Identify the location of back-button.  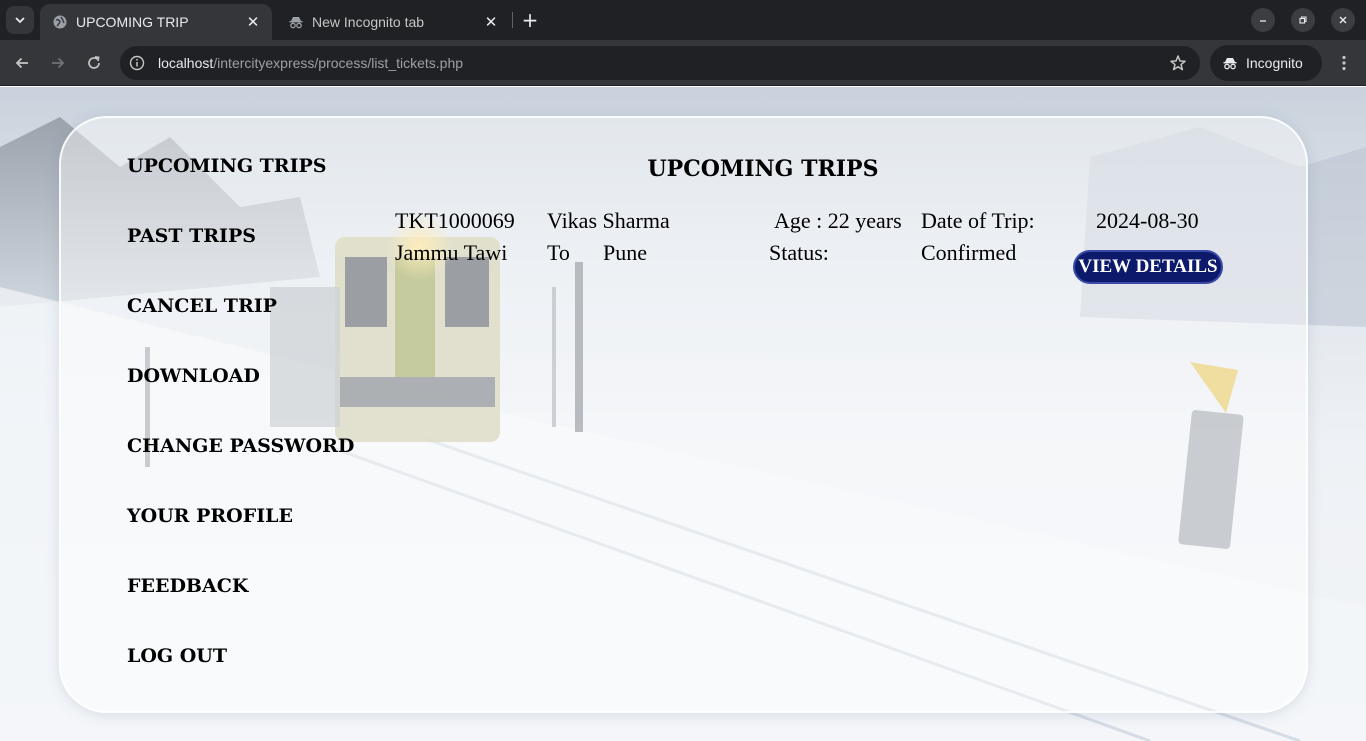
(22, 63).